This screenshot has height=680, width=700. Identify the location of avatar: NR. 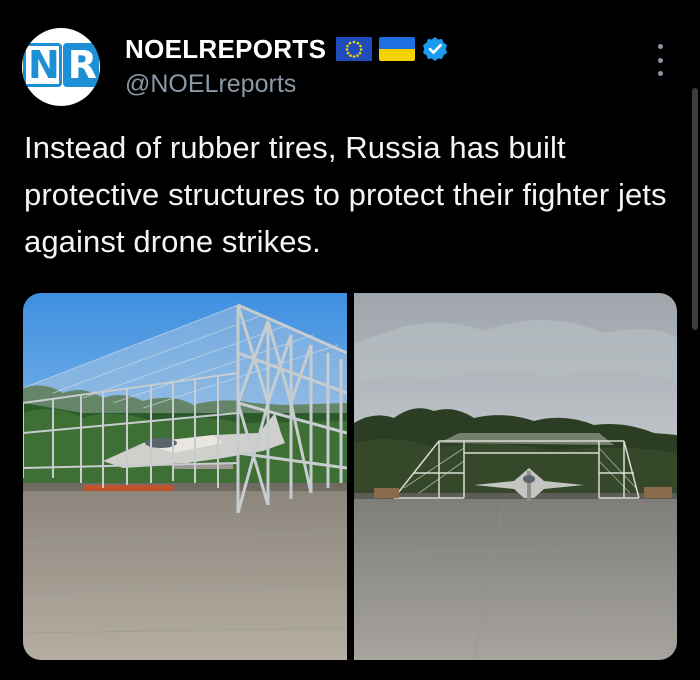
(61, 67).